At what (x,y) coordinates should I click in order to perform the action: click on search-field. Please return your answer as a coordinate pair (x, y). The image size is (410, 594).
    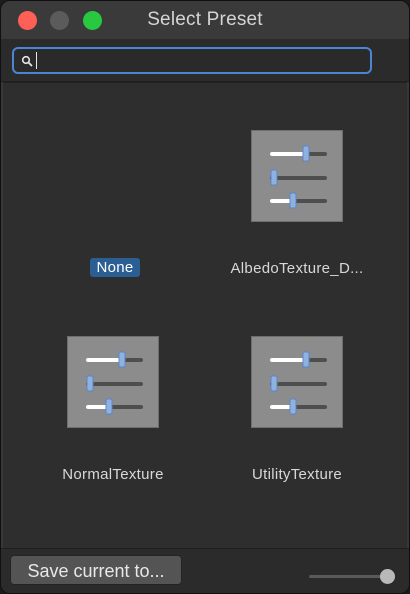
    Looking at the image, I should click on (192, 60).